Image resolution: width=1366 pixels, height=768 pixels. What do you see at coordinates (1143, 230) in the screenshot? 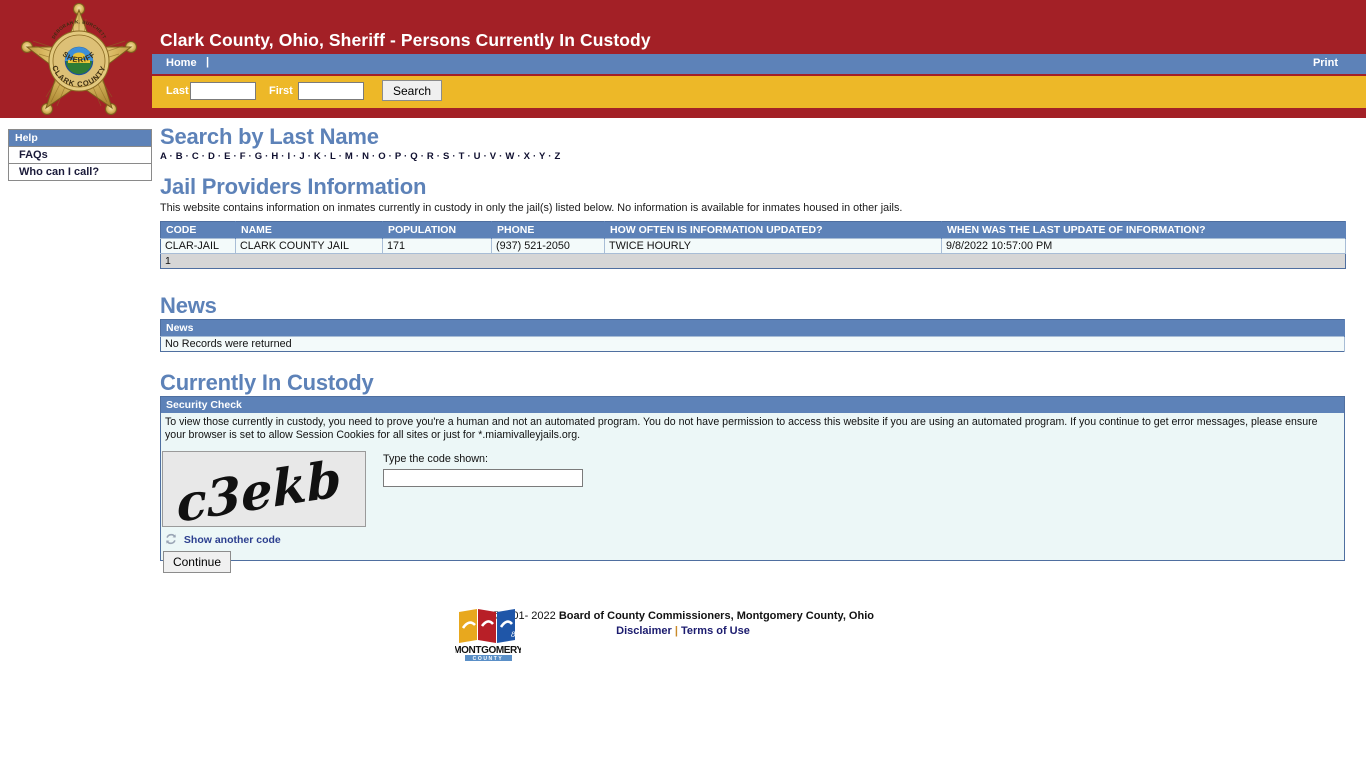
I see `column-header-last-update: WHEN WAS THE LAST UPDATE OF INFORMATION?` at bounding box center [1143, 230].